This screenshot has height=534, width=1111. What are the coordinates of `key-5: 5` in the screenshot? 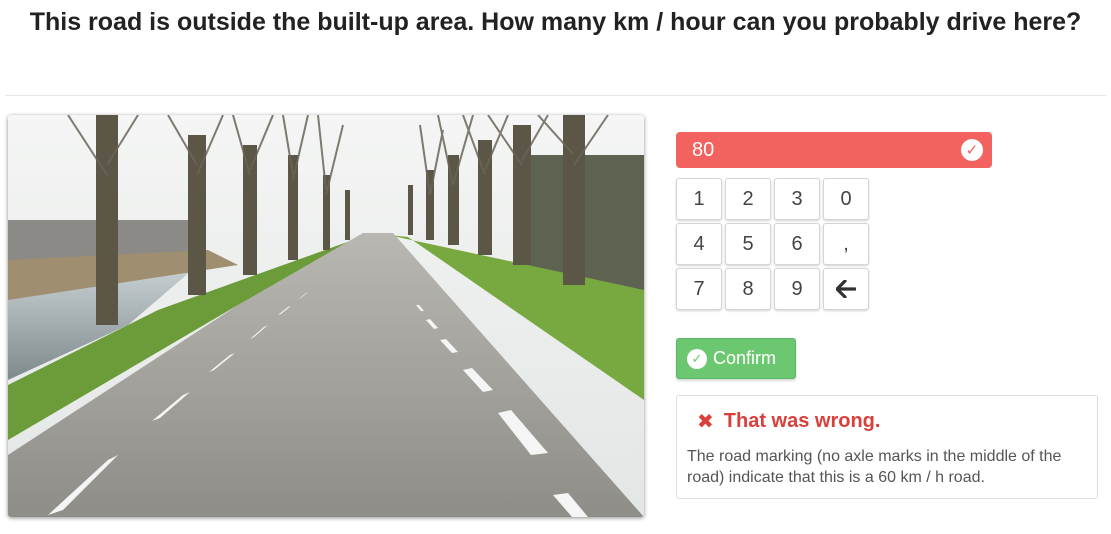 It's located at (748, 244).